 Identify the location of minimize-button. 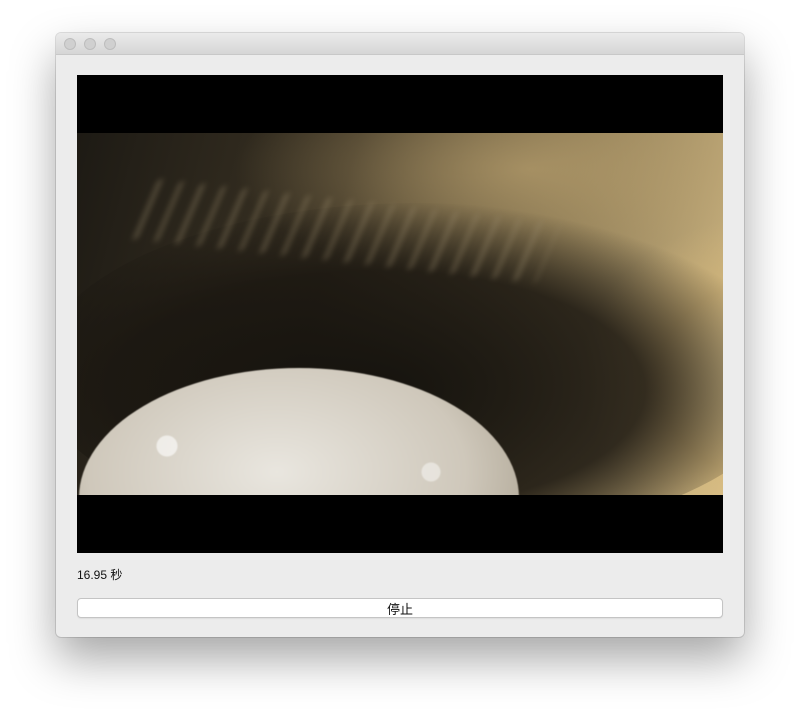
(90, 44).